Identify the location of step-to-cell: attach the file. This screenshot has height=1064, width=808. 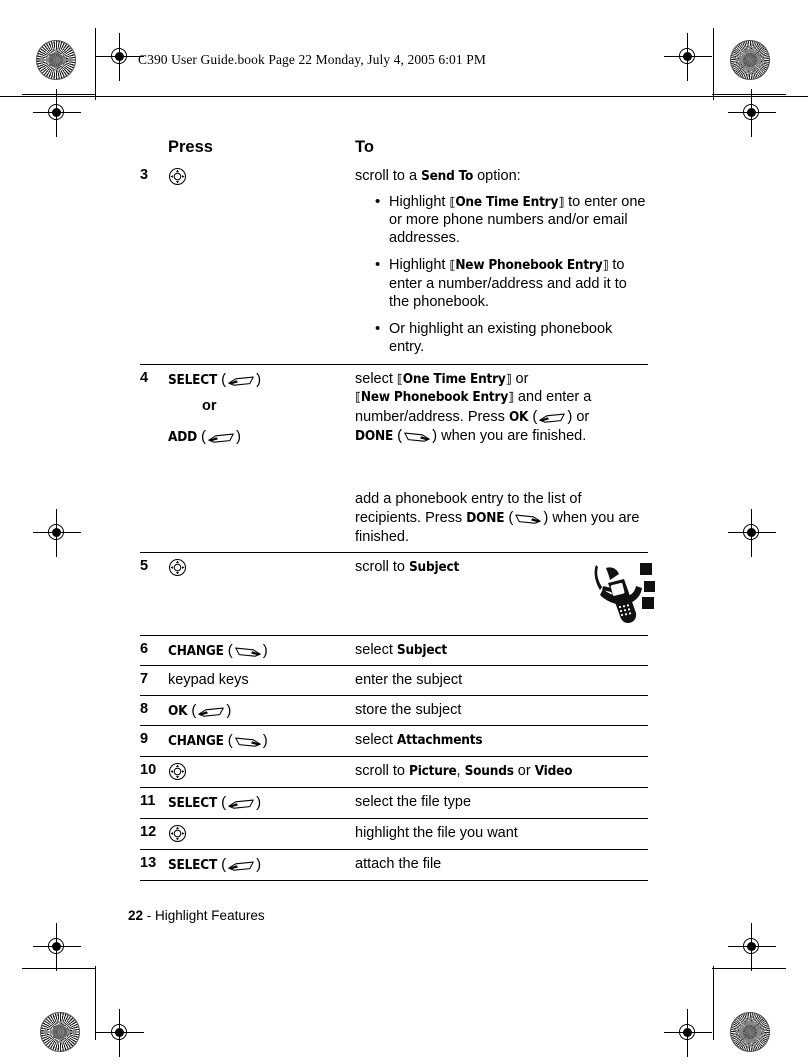
(501, 865).